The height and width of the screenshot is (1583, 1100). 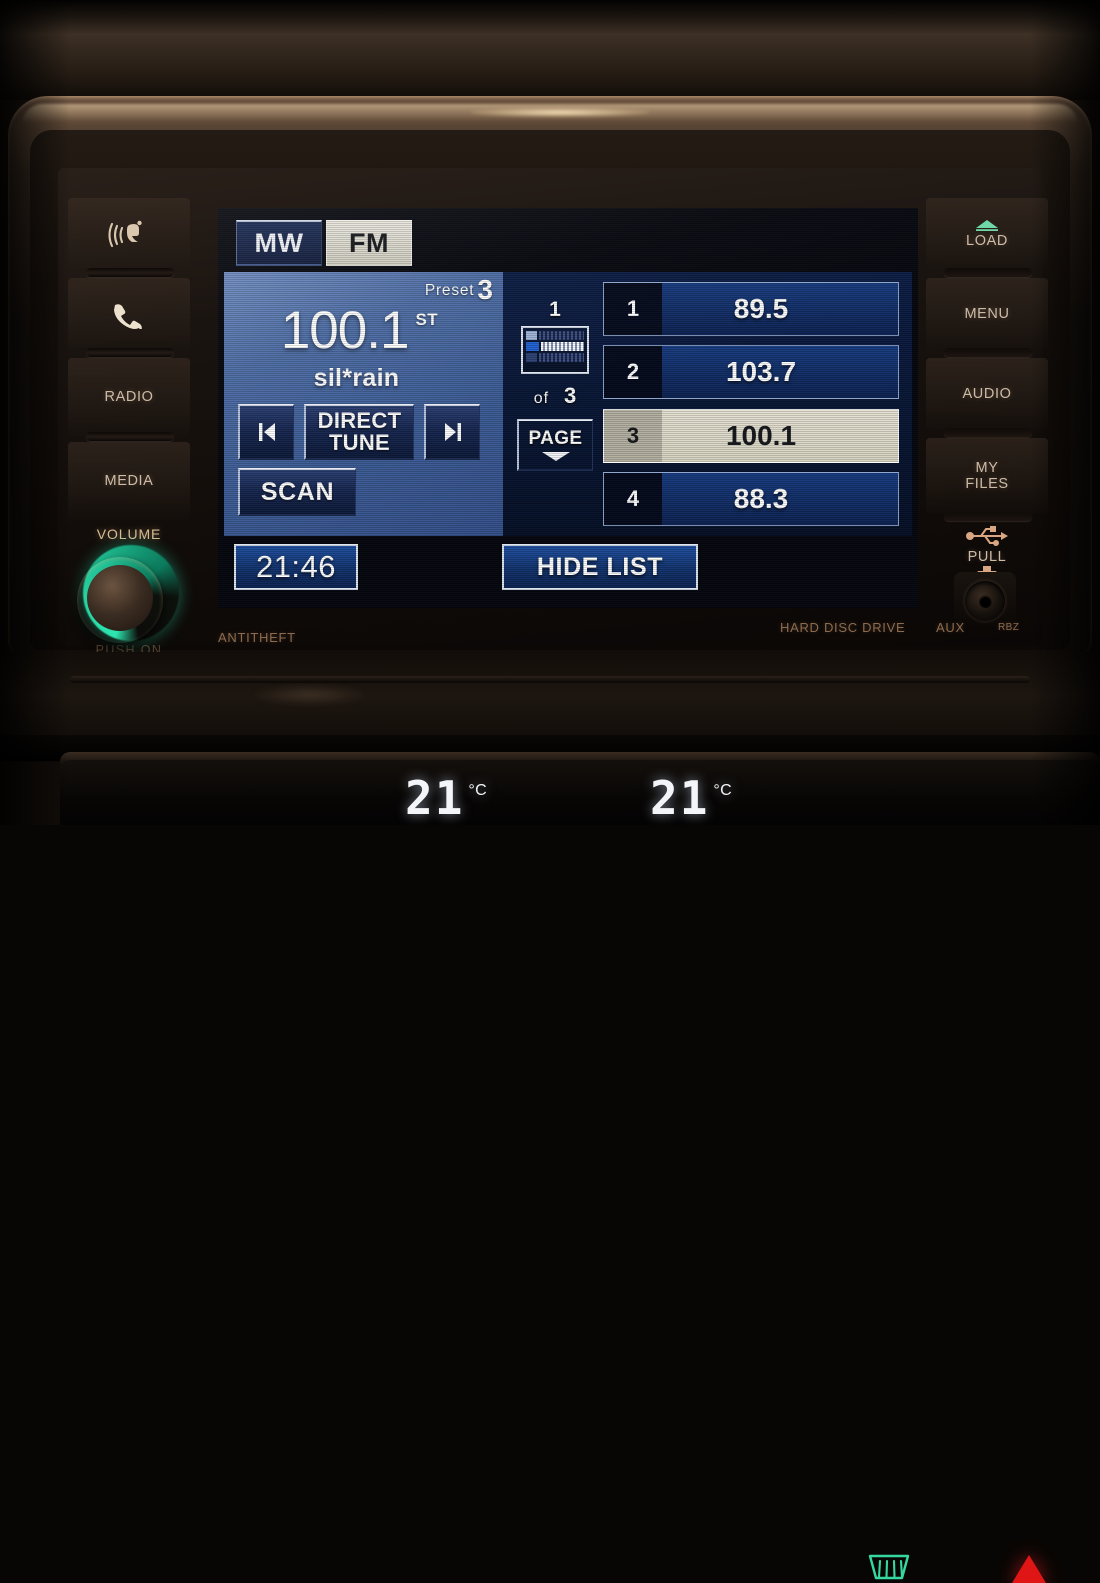 I want to click on preset-frequency: 88.3, so click(x=761, y=498).